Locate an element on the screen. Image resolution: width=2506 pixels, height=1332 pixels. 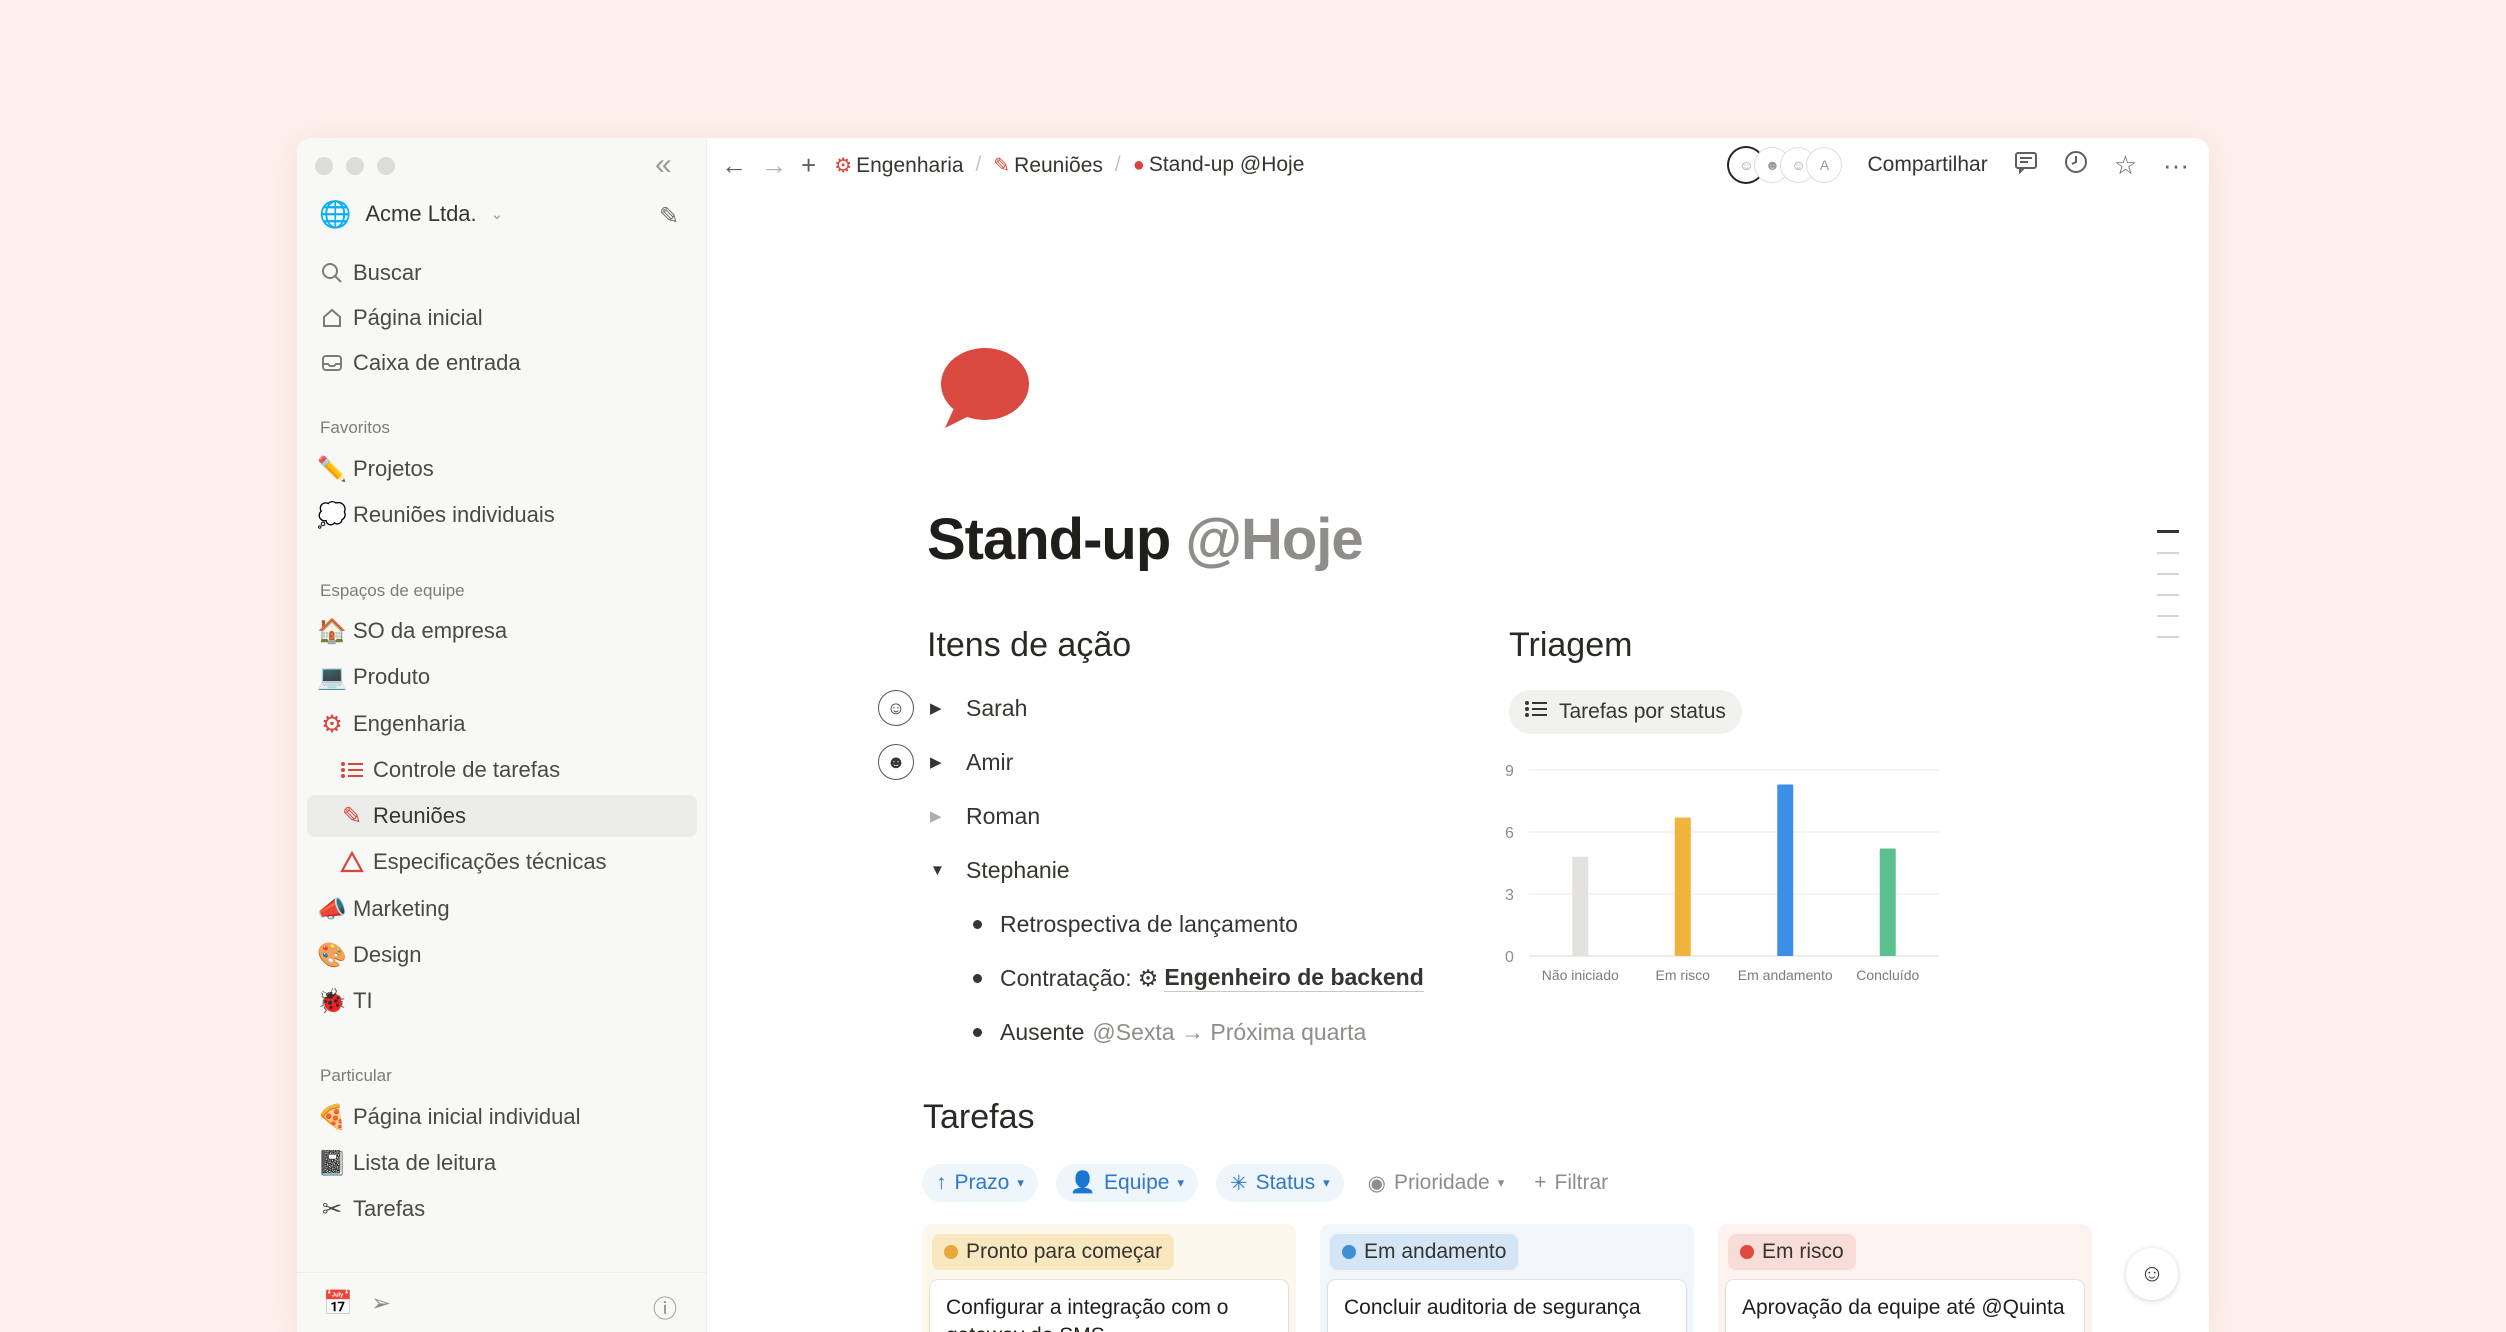
status-badge: Em andamento is located at coordinates (1424, 1252).